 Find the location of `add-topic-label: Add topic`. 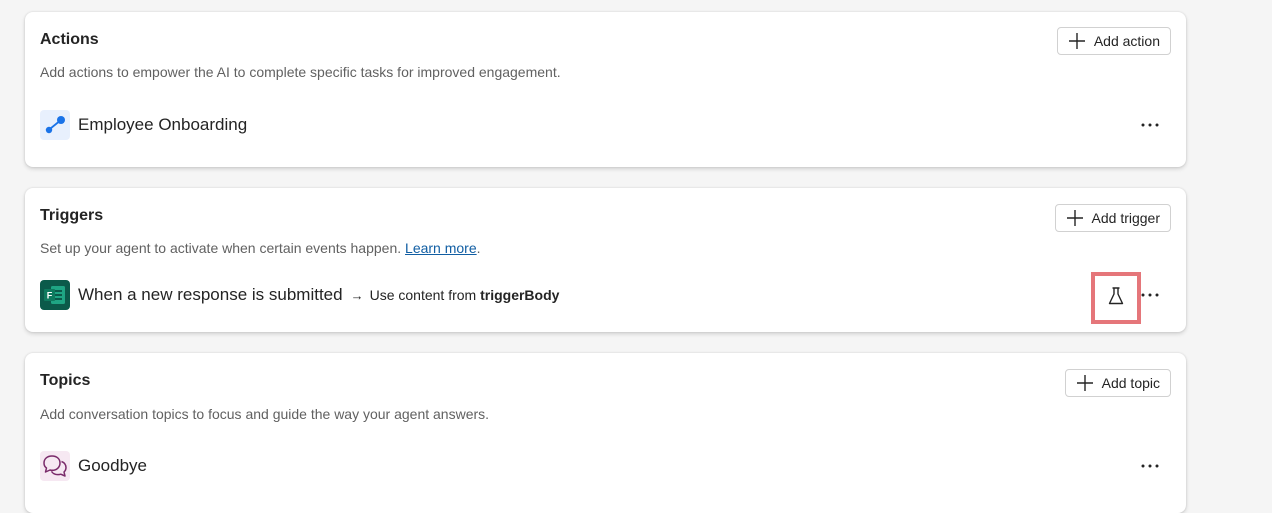

add-topic-label: Add topic is located at coordinates (1130, 383).